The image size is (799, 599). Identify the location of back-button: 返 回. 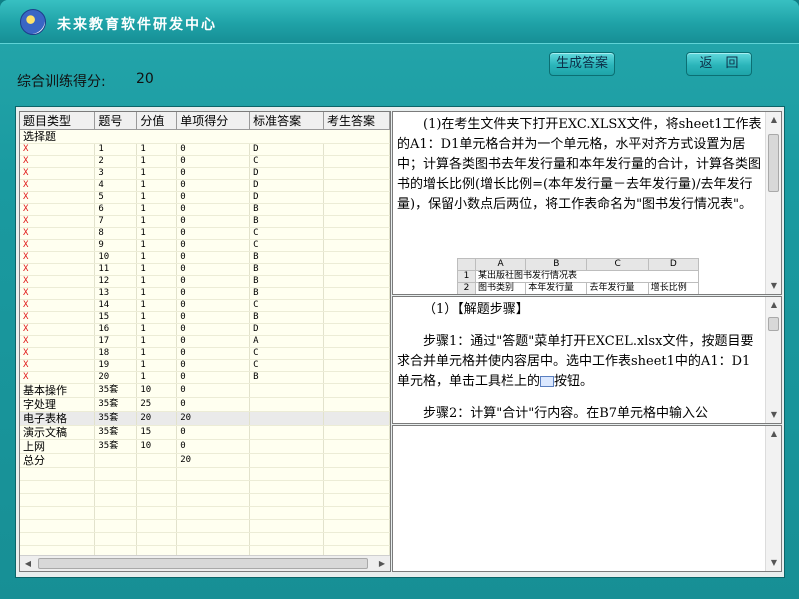
(719, 64).